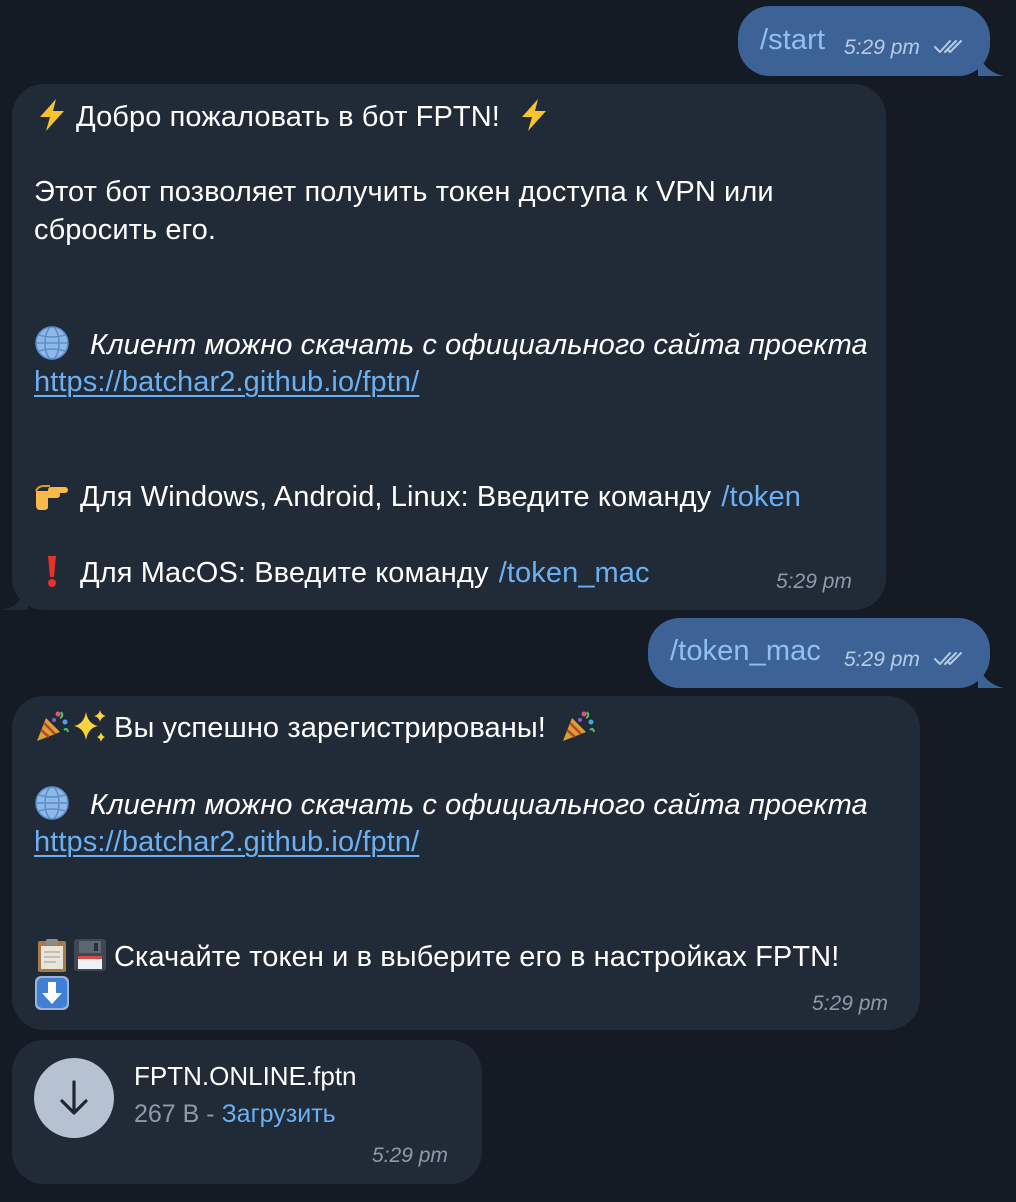  Describe the element at coordinates (52, 495) in the screenshot. I see `pointing-right-icon` at that location.